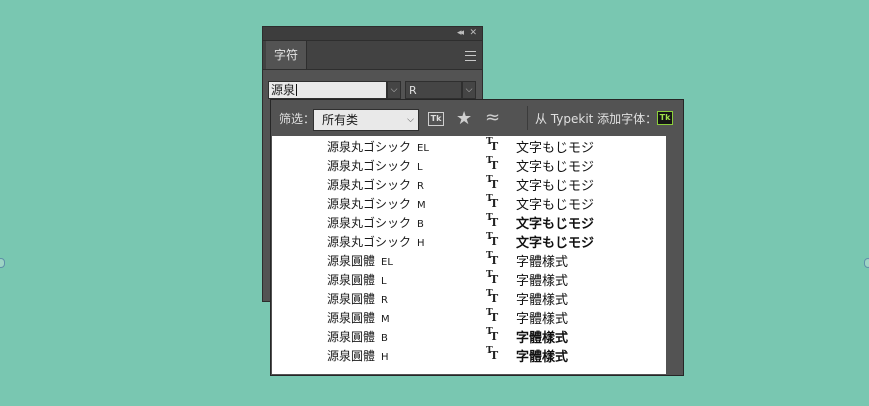  What do you see at coordinates (410, 120) in the screenshot?
I see `chevron-down-icon: ⌵` at bounding box center [410, 120].